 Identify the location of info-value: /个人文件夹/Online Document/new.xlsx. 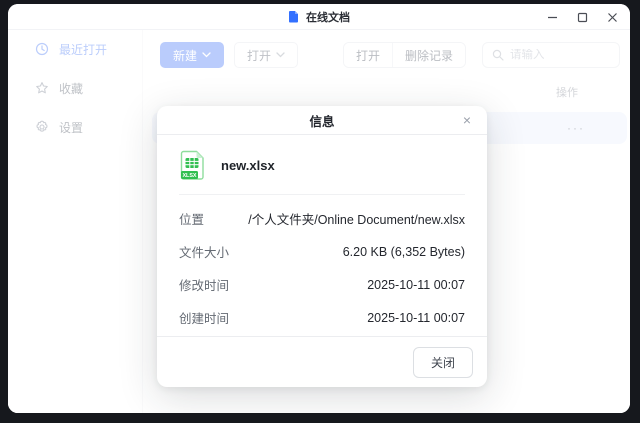
(356, 220).